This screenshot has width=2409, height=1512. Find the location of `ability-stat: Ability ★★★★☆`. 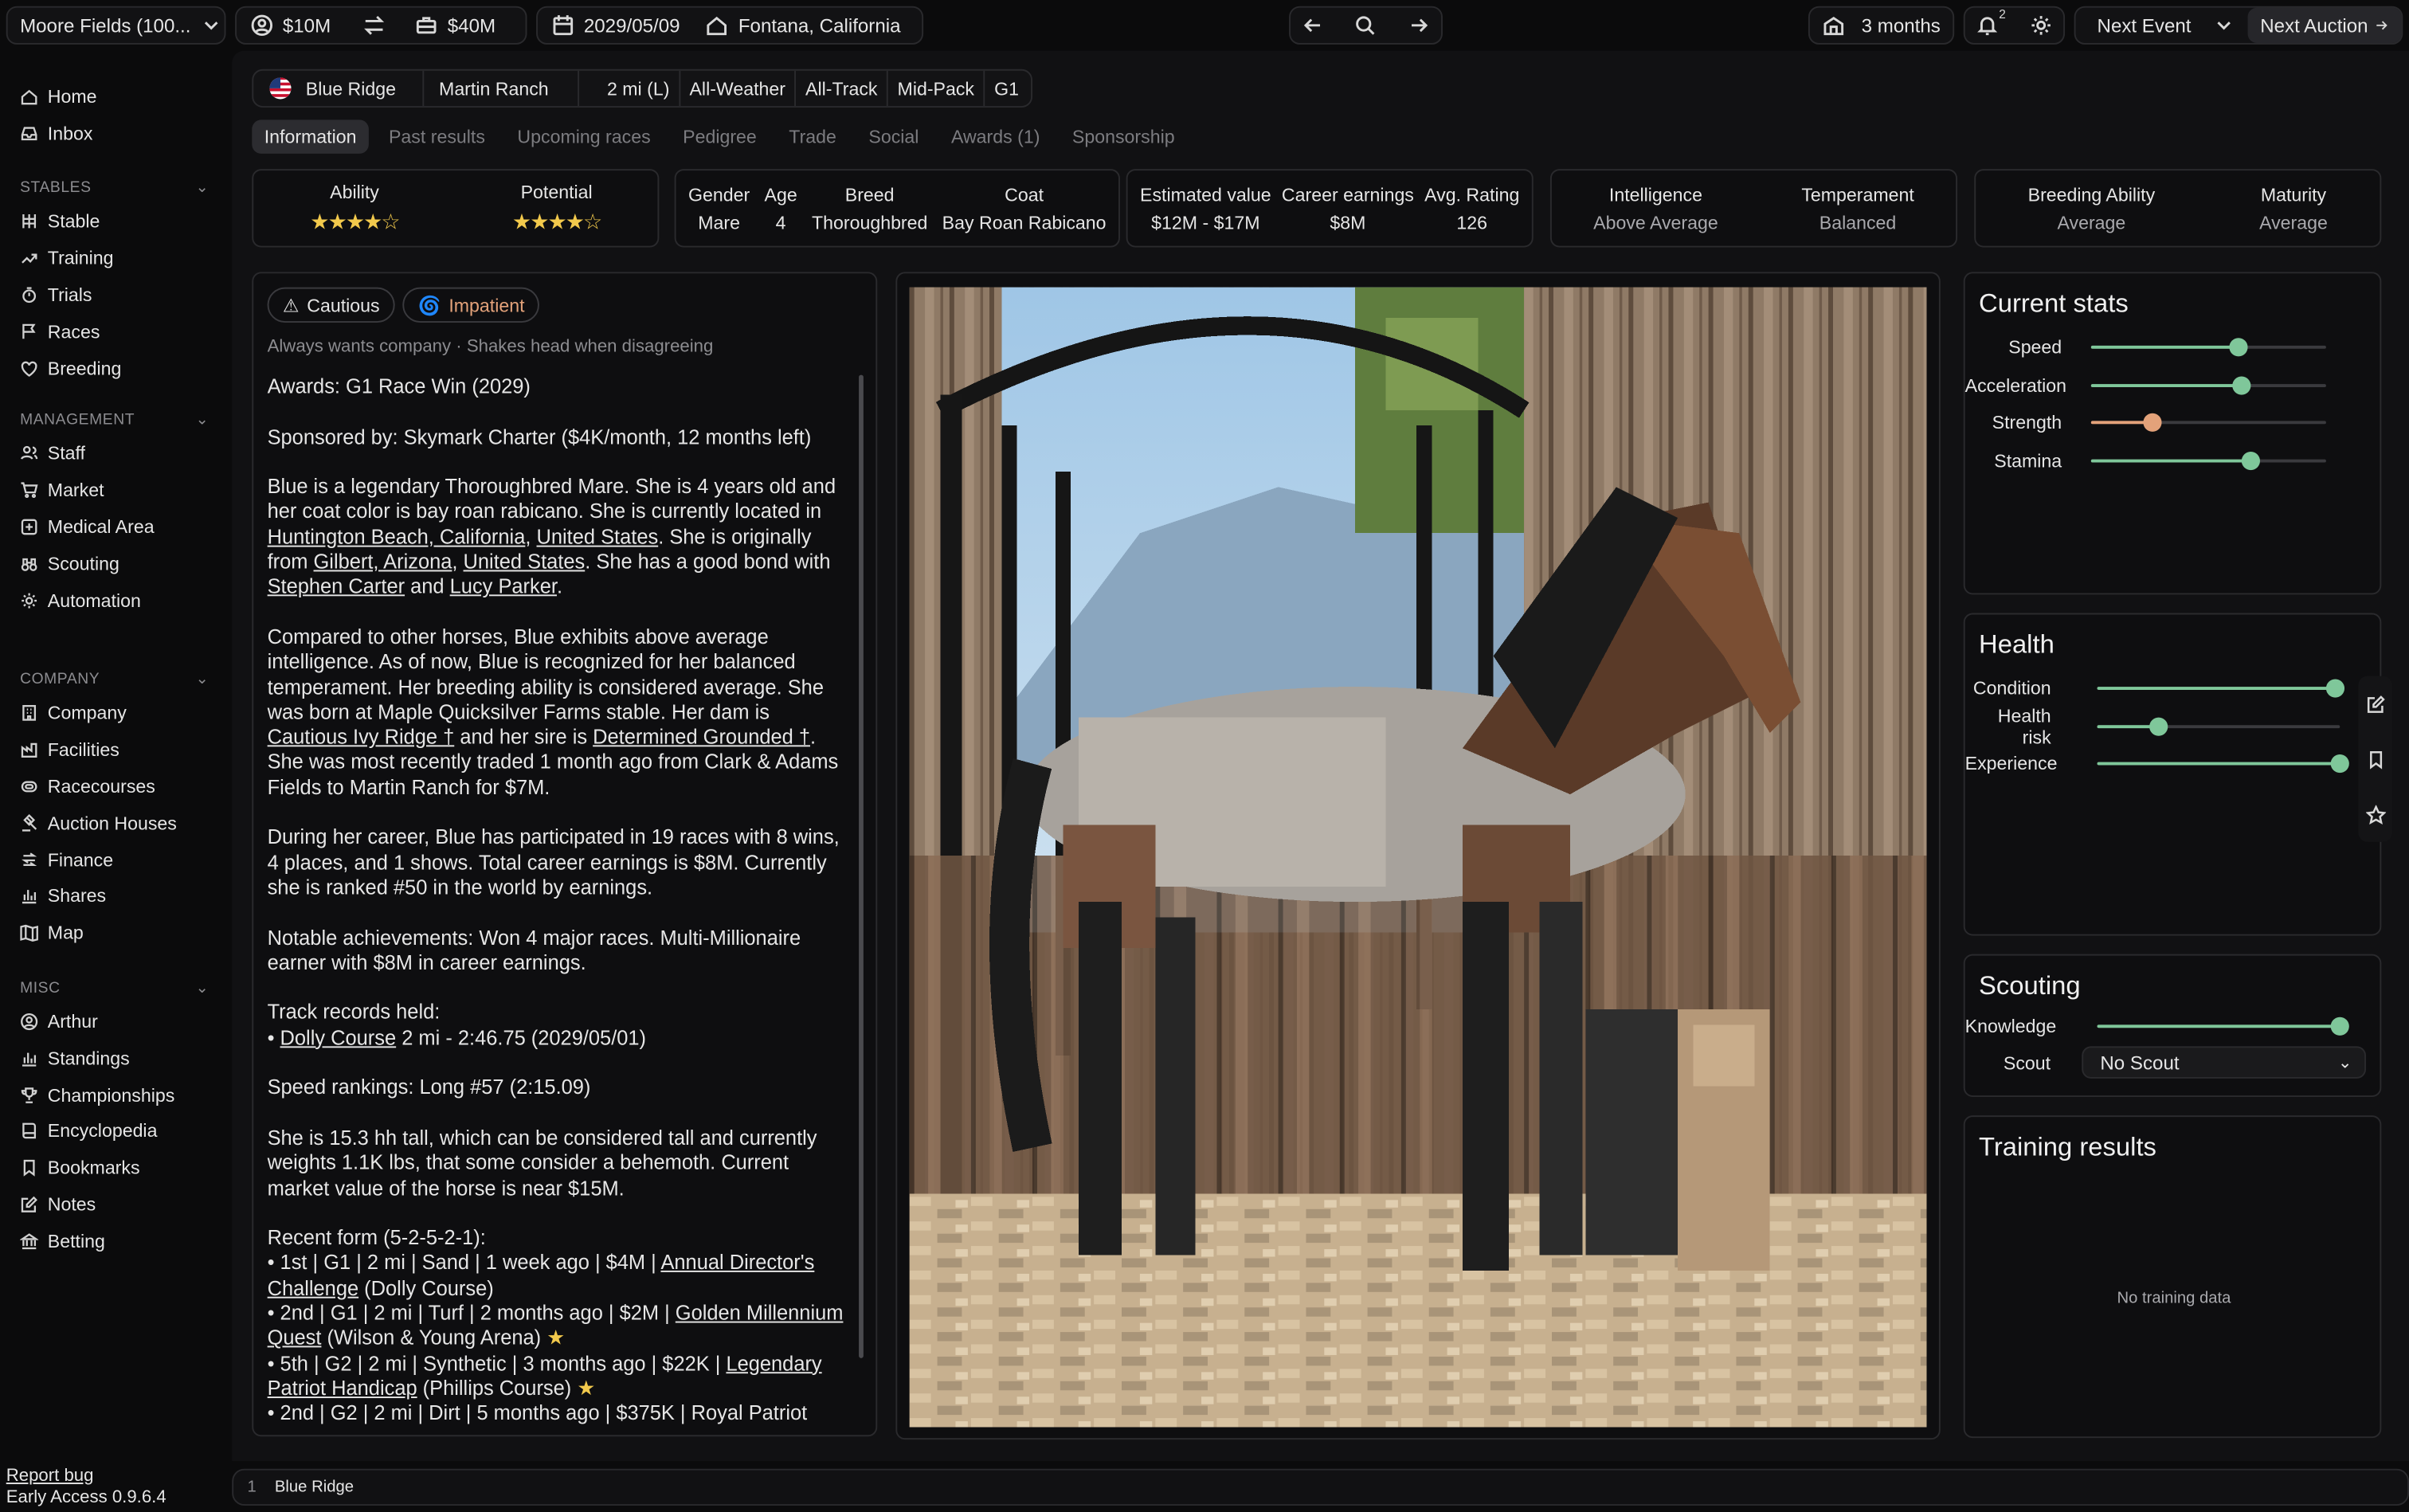

ability-stat: Ability ★★★★☆ is located at coordinates (355, 207).